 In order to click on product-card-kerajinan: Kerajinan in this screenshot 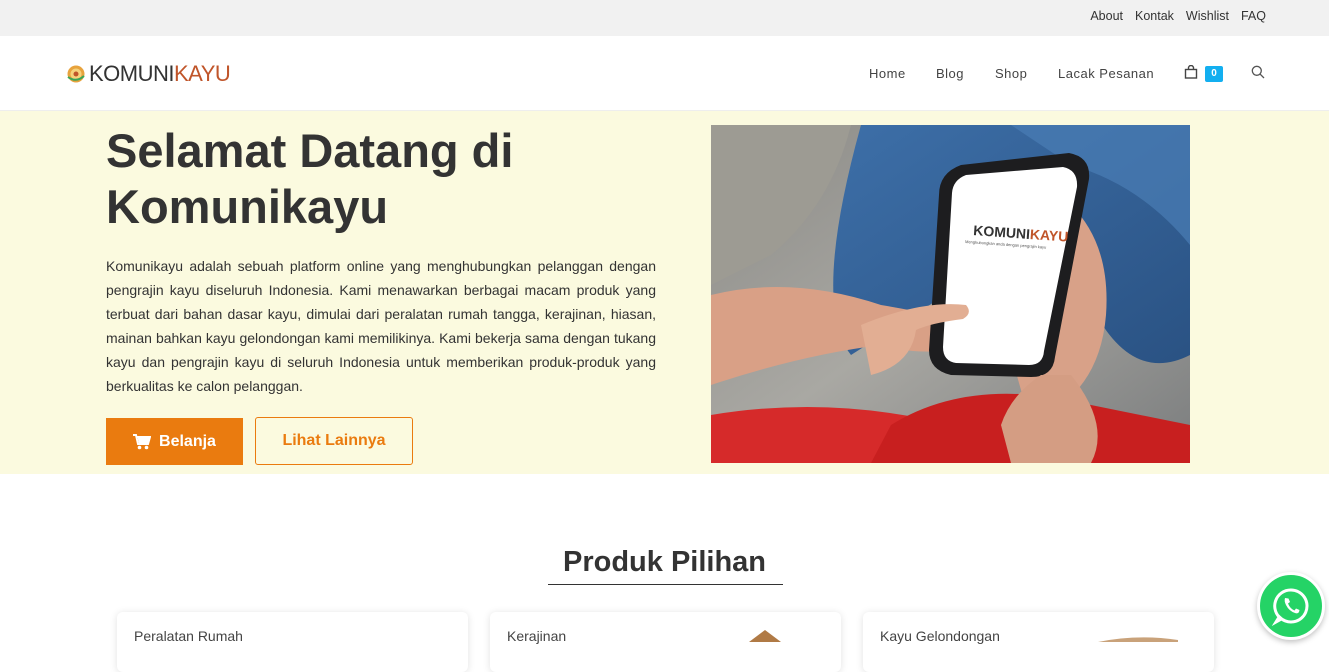, I will do `click(665, 642)`.